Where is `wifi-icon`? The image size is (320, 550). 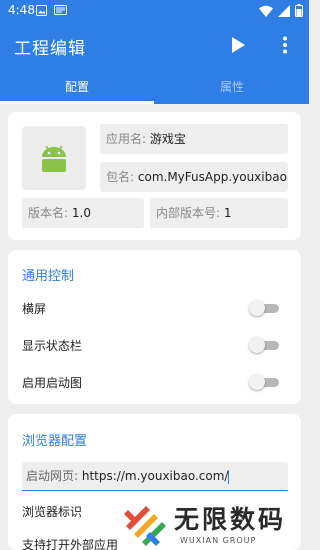 wifi-icon is located at coordinates (266, 11).